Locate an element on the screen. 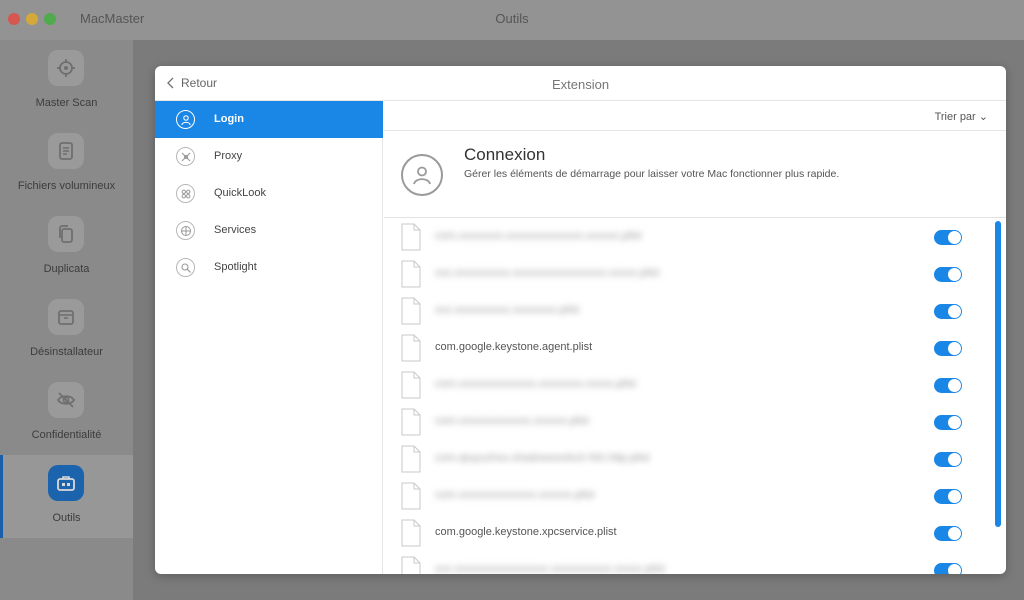 The width and height of the screenshot is (1024, 600). toolbox-icon is located at coordinates (66, 483).